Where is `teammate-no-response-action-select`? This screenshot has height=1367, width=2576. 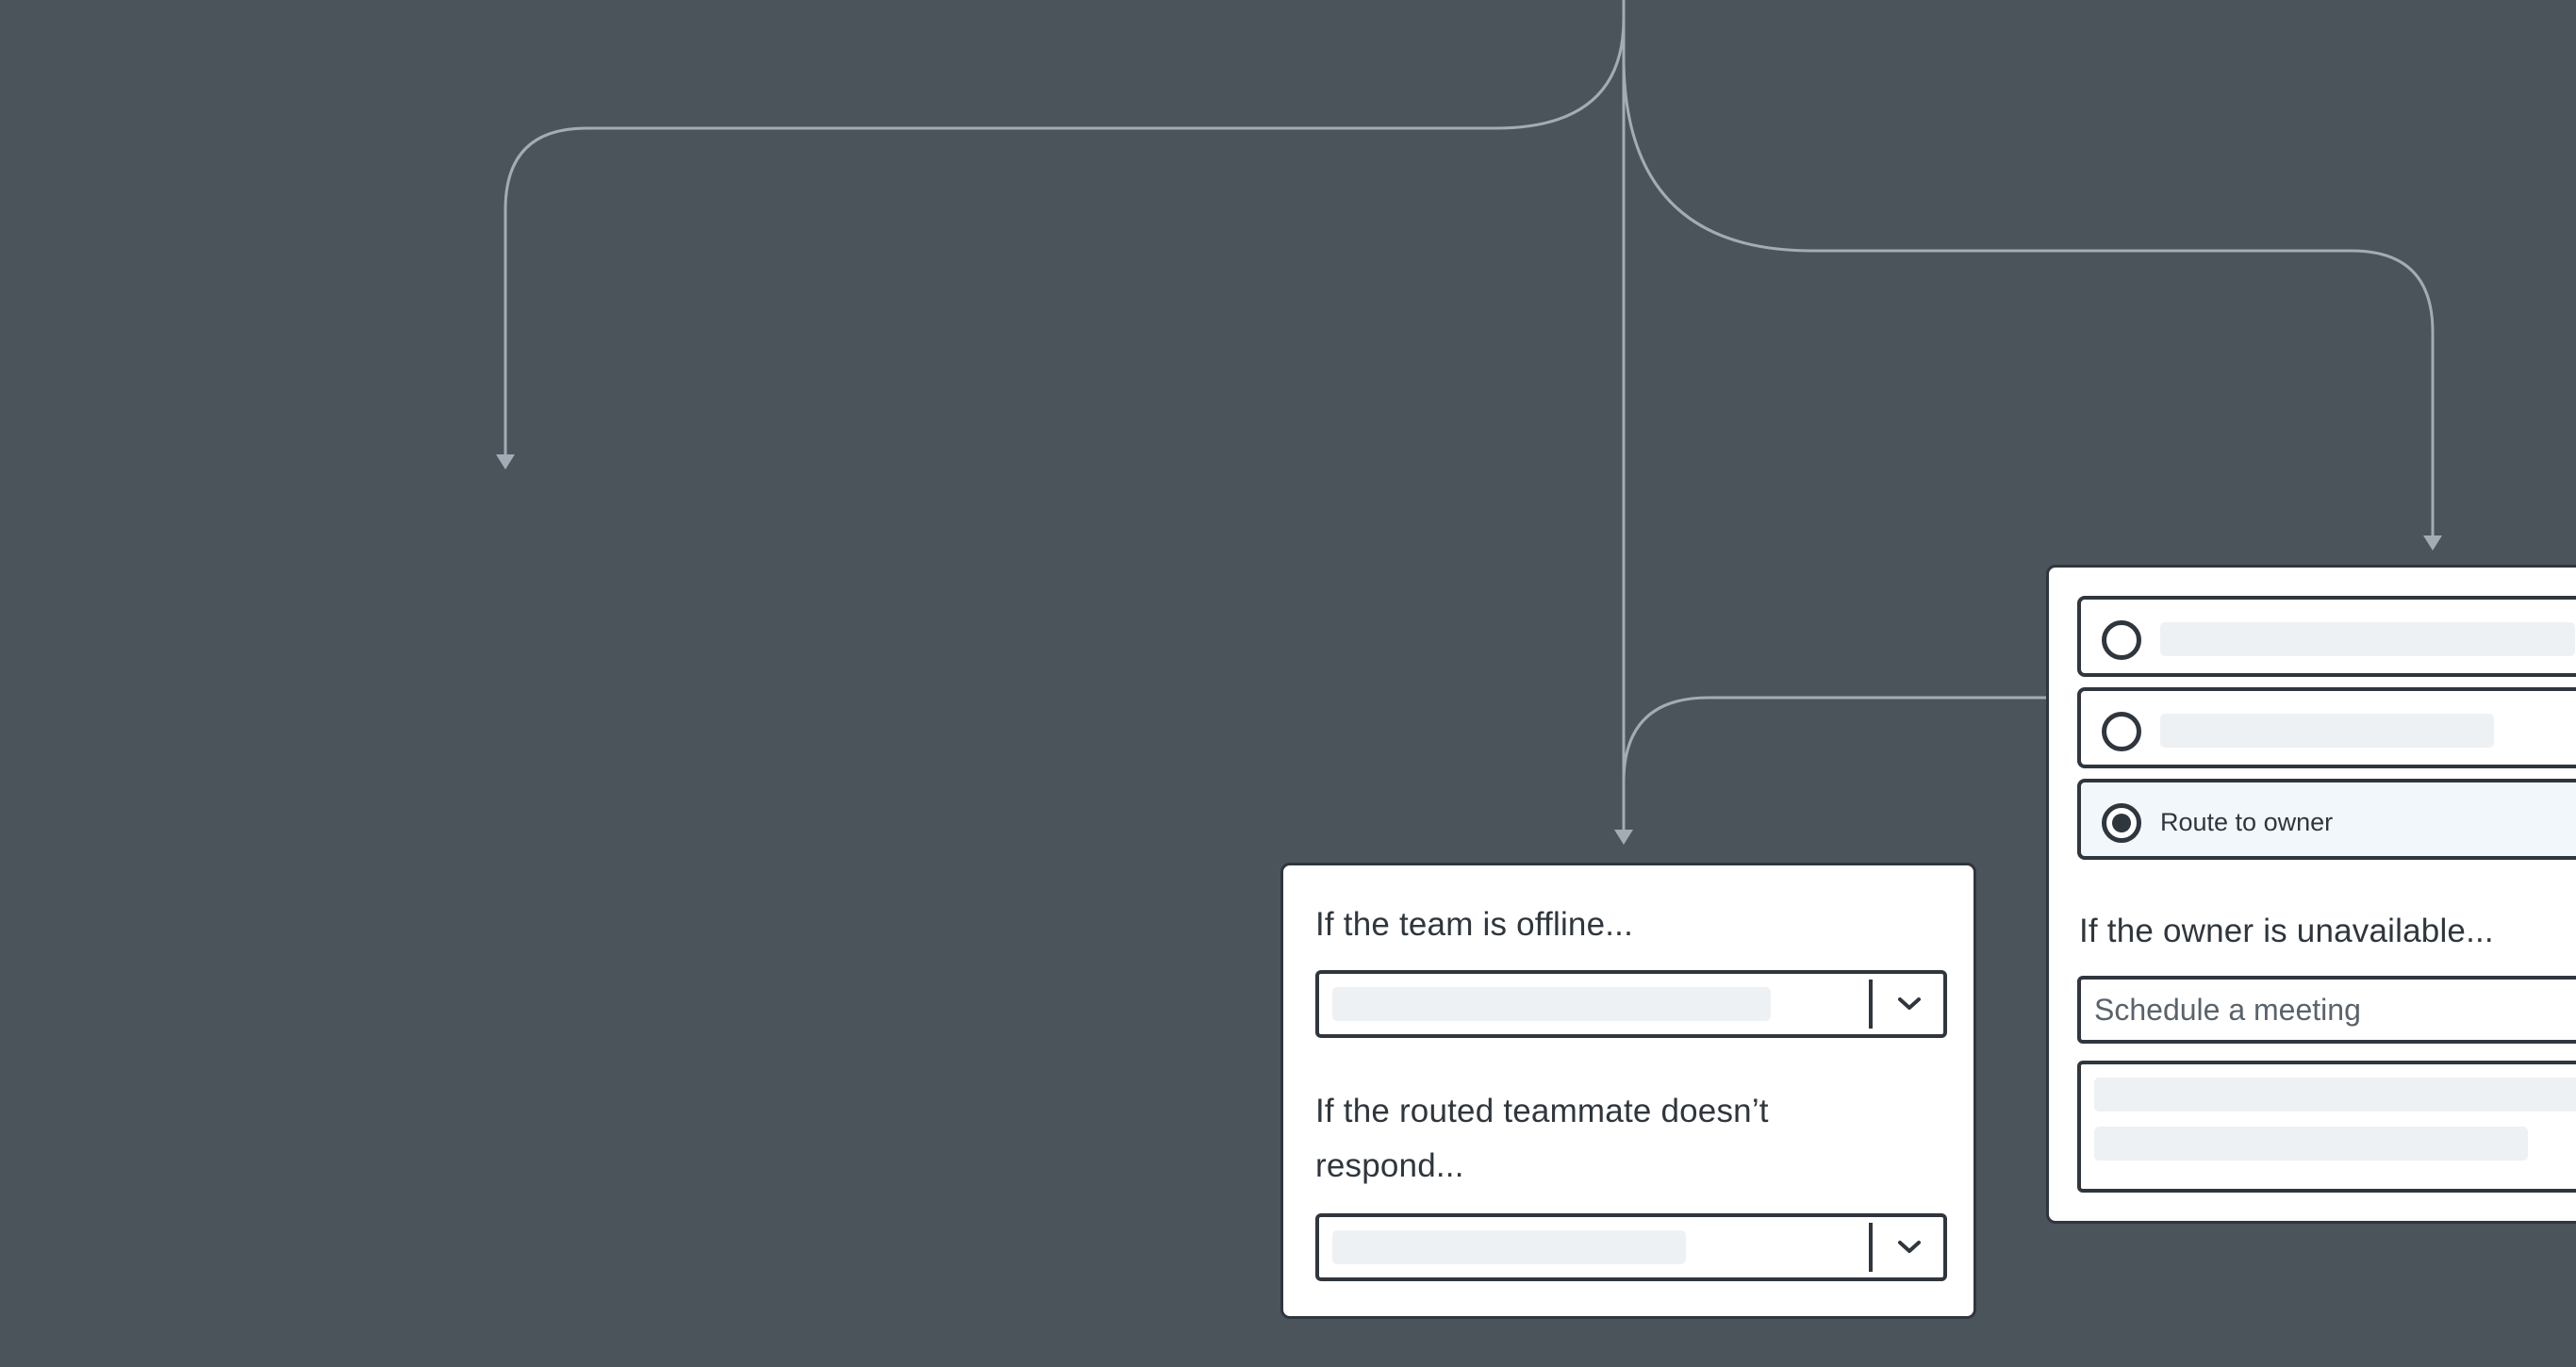
teammate-no-response-action-select is located at coordinates (1631, 1247).